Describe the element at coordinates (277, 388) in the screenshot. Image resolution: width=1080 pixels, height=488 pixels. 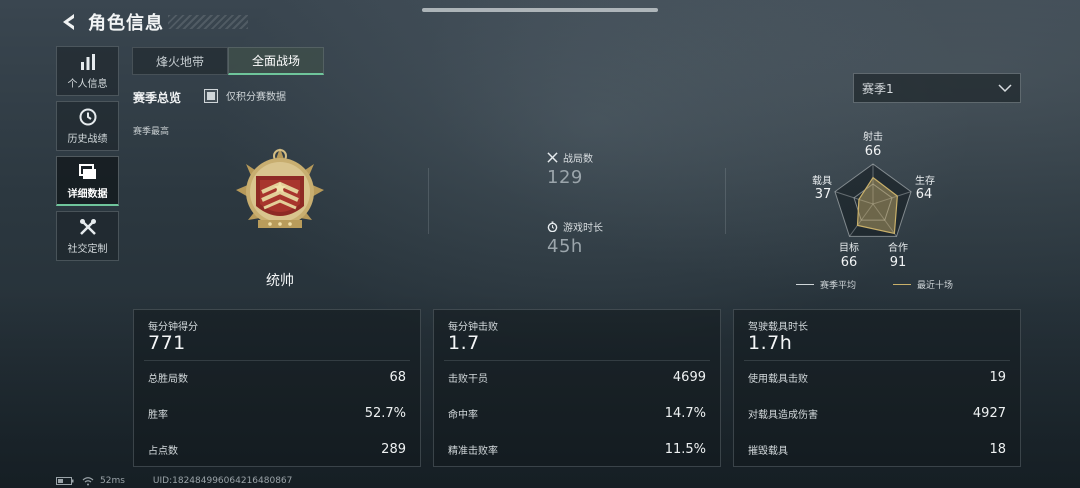
I see `stat-card-score: 每分钟得分 771 总胜局数 68 胜率 52.7% 占点数 289` at that location.